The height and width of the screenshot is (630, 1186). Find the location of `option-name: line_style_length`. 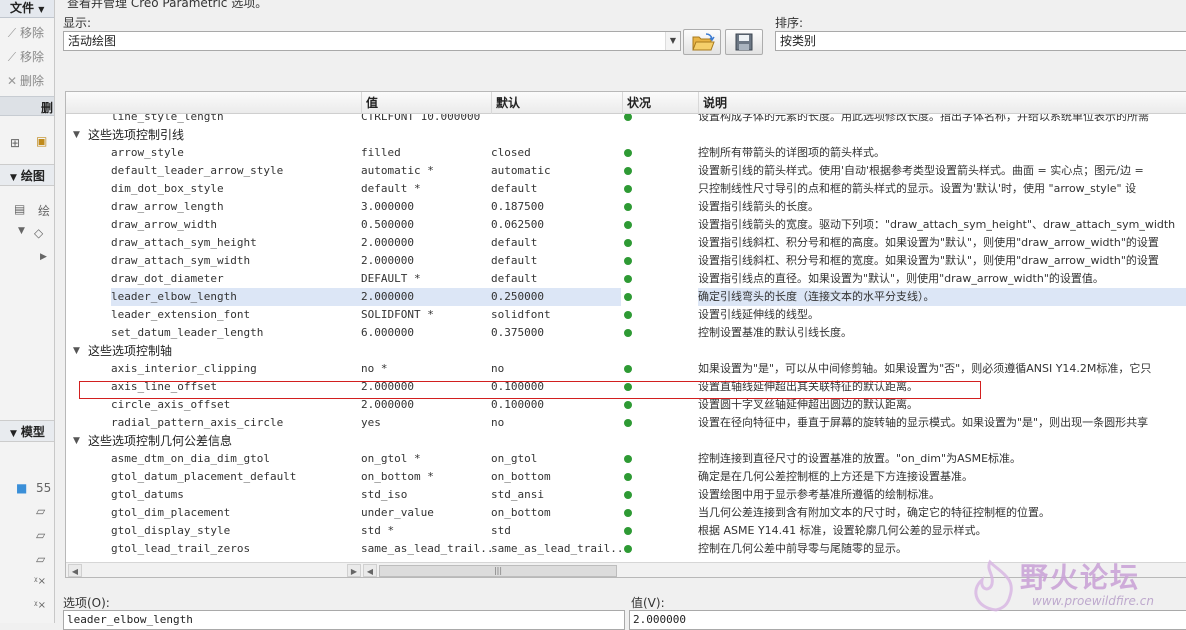

option-name: line_style_length is located at coordinates (167, 118).